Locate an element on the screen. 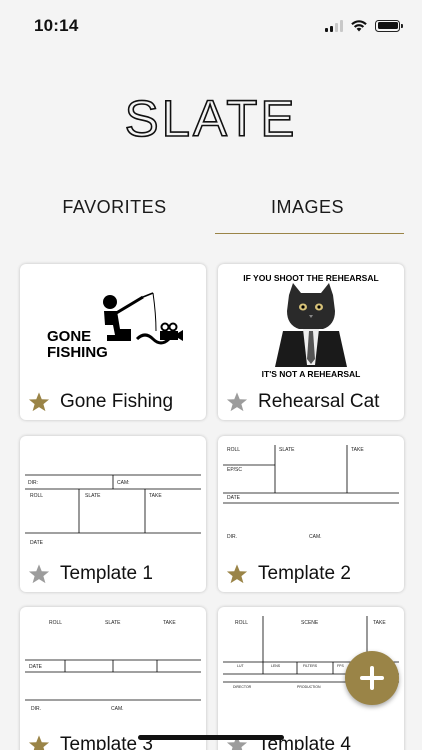 This screenshot has width=422, height=750. template-label: FILTERS is located at coordinates (310, 666).